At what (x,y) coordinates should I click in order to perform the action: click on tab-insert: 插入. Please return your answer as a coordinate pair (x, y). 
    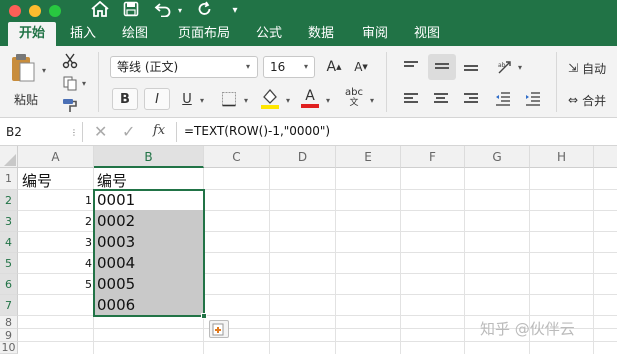
    Looking at the image, I should click on (83, 34).